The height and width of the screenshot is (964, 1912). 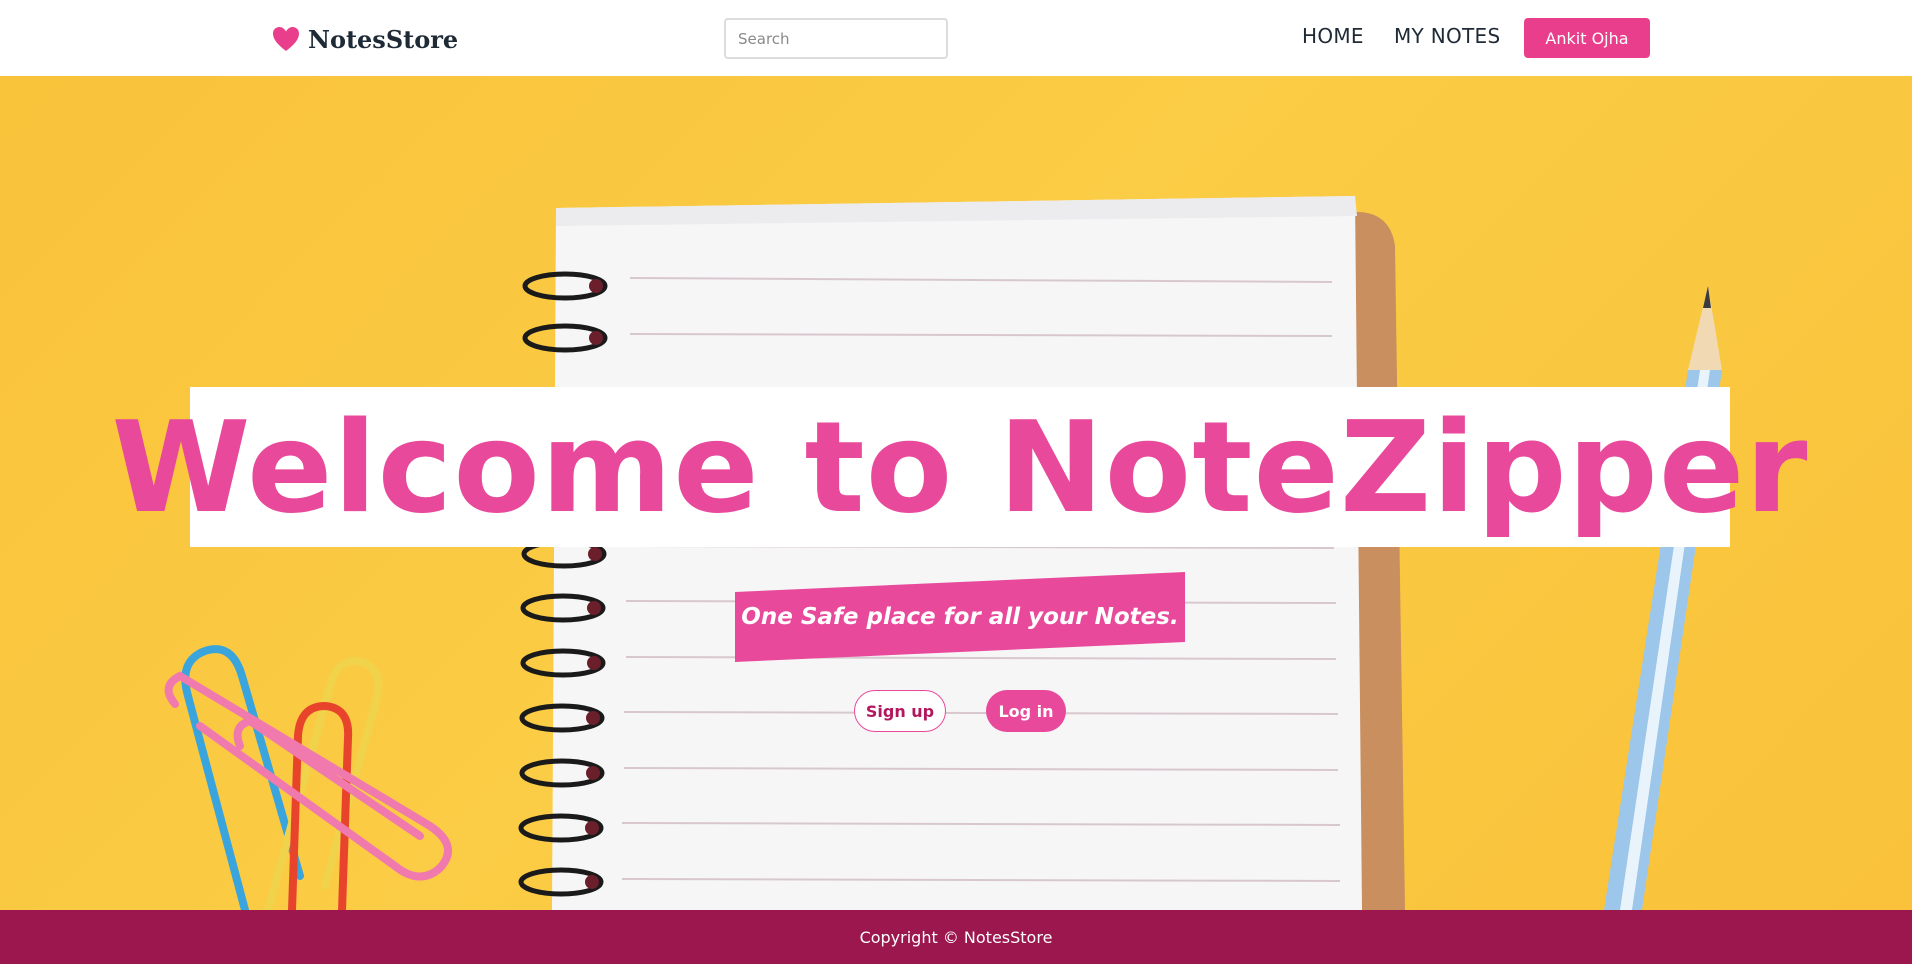 I want to click on login-button: Log in, so click(x=1026, y=711).